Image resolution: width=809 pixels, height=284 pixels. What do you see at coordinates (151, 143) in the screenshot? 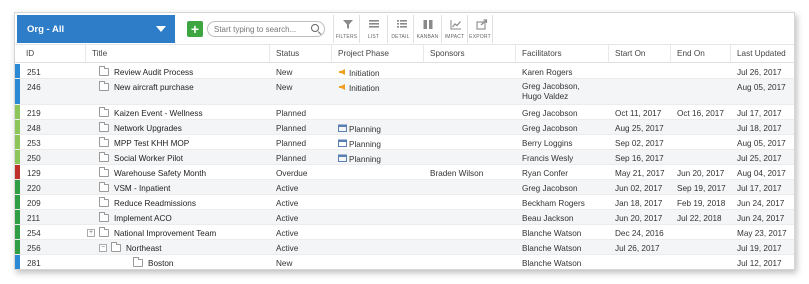
I see `project-title-link: MPP Test KHH MOP` at bounding box center [151, 143].